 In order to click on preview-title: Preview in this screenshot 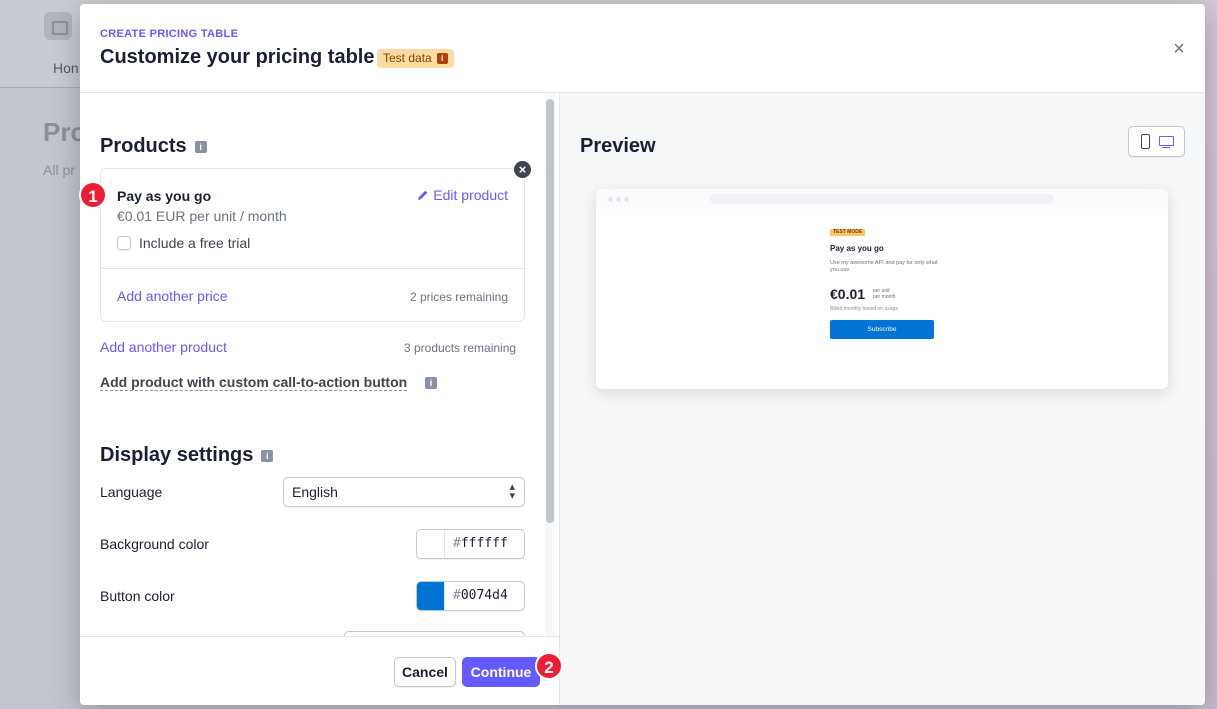, I will do `click(618, 146)`.